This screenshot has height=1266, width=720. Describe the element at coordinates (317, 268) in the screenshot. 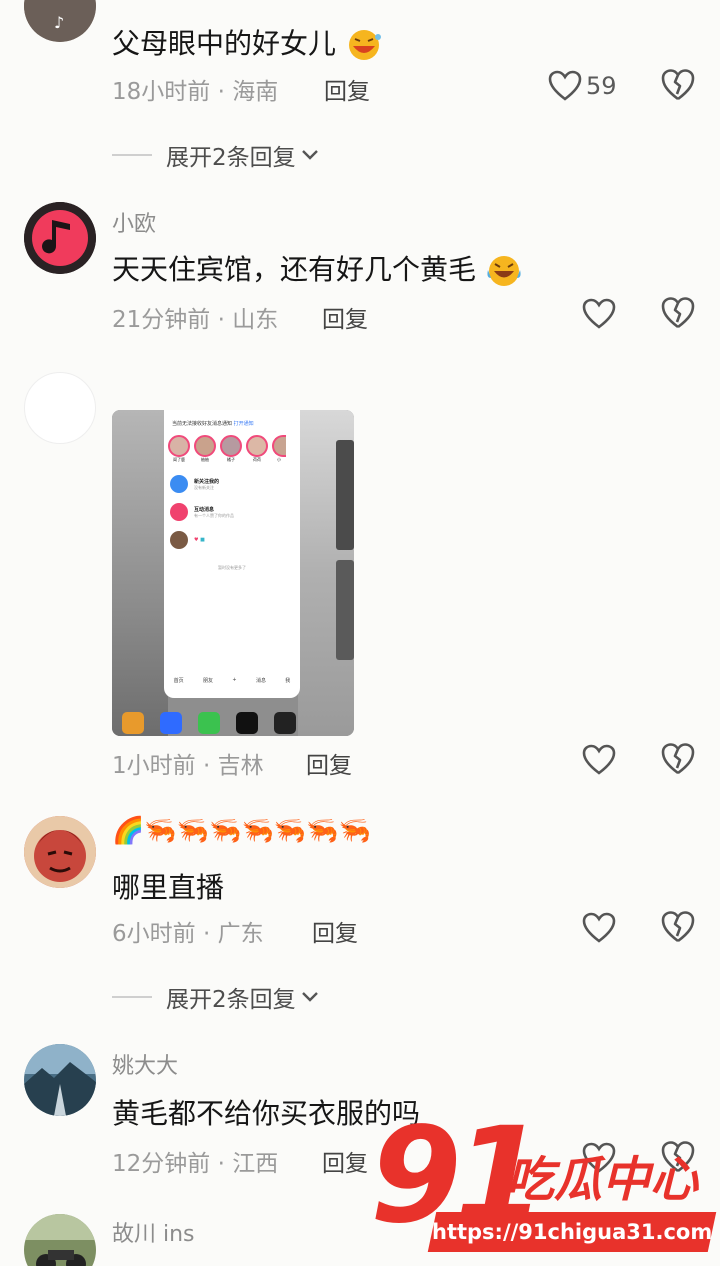

I see `comment-text: 天天住宾馆，还有好几个黄毛` at that location.